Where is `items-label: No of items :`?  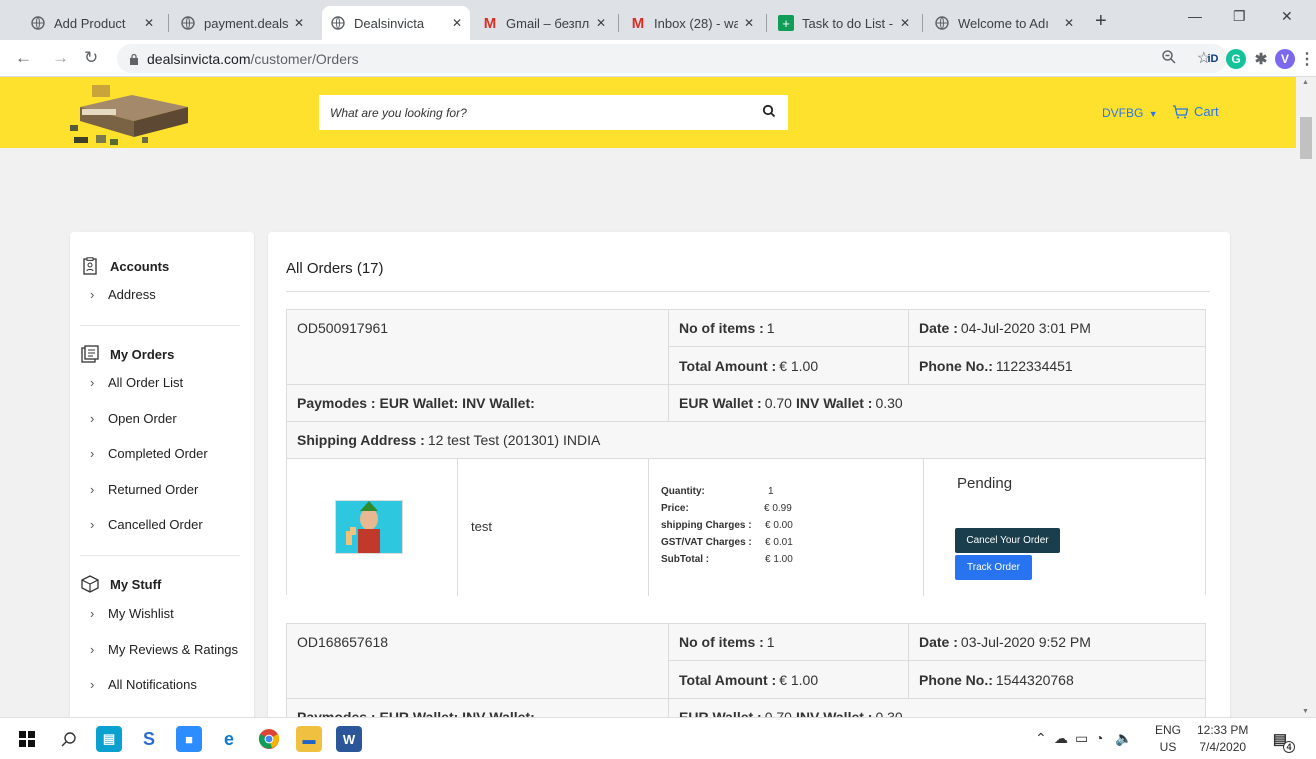 items-label: No of items : is located at coordinates (721, 328).